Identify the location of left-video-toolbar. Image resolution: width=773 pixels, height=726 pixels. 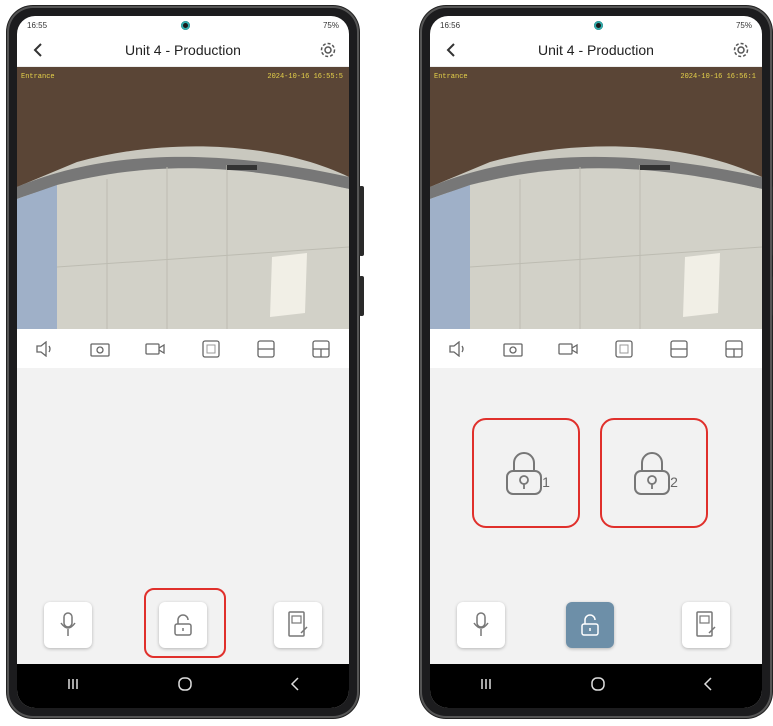
(183, 349).